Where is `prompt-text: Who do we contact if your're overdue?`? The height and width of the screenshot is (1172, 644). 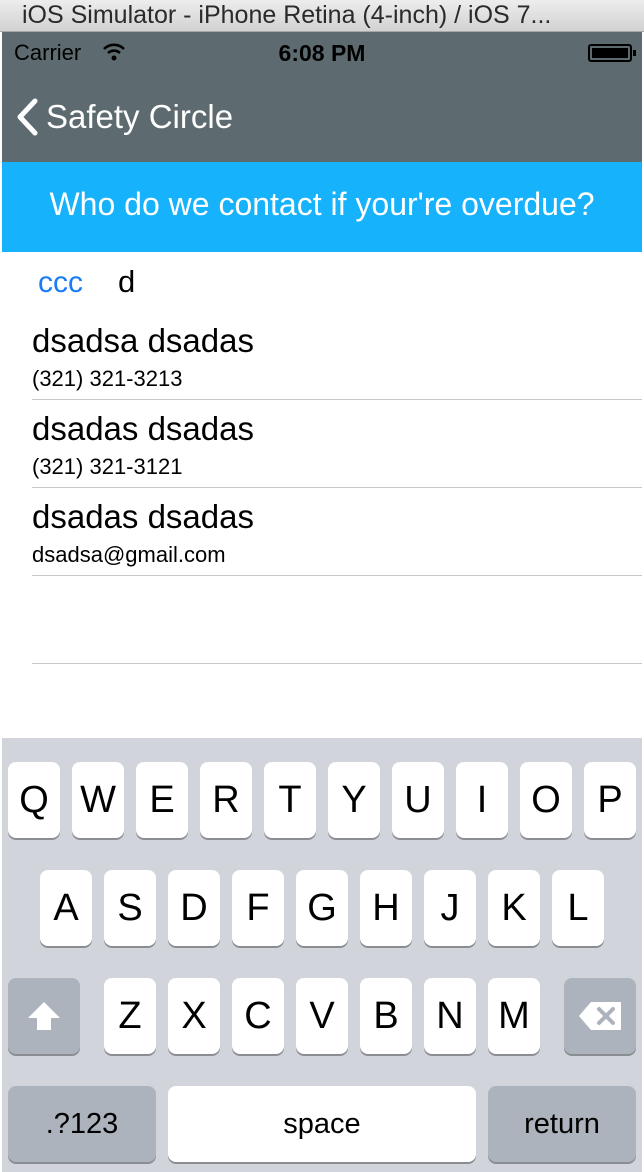 prompt-text: Who do we contact if your're overdue? is located at coordinates (322, 204).